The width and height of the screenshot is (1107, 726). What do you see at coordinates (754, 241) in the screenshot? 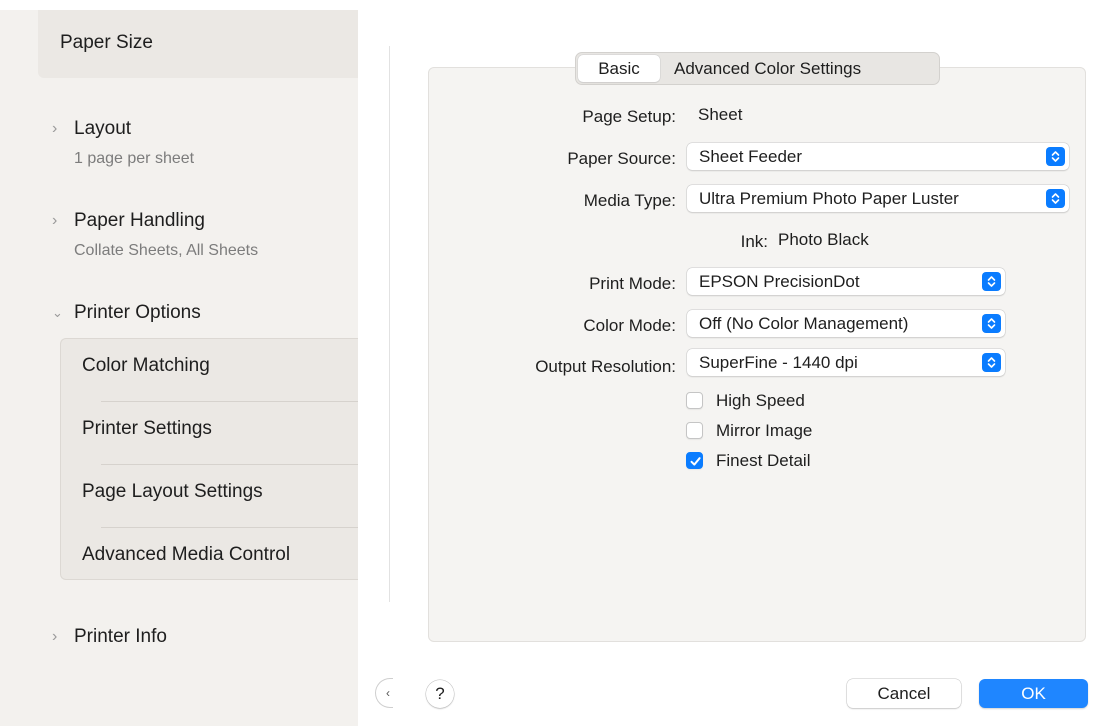
I see `ink-label: Ink:` at bounding box center [754, 241].